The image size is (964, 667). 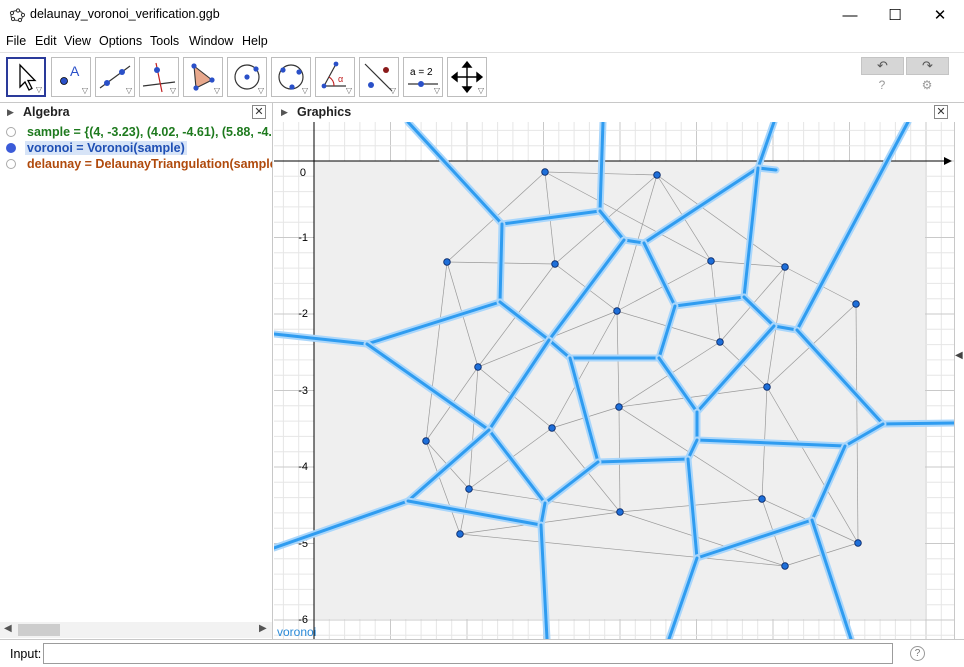 I want to click on menu-edit: Edit, so click(x=46, y=41).